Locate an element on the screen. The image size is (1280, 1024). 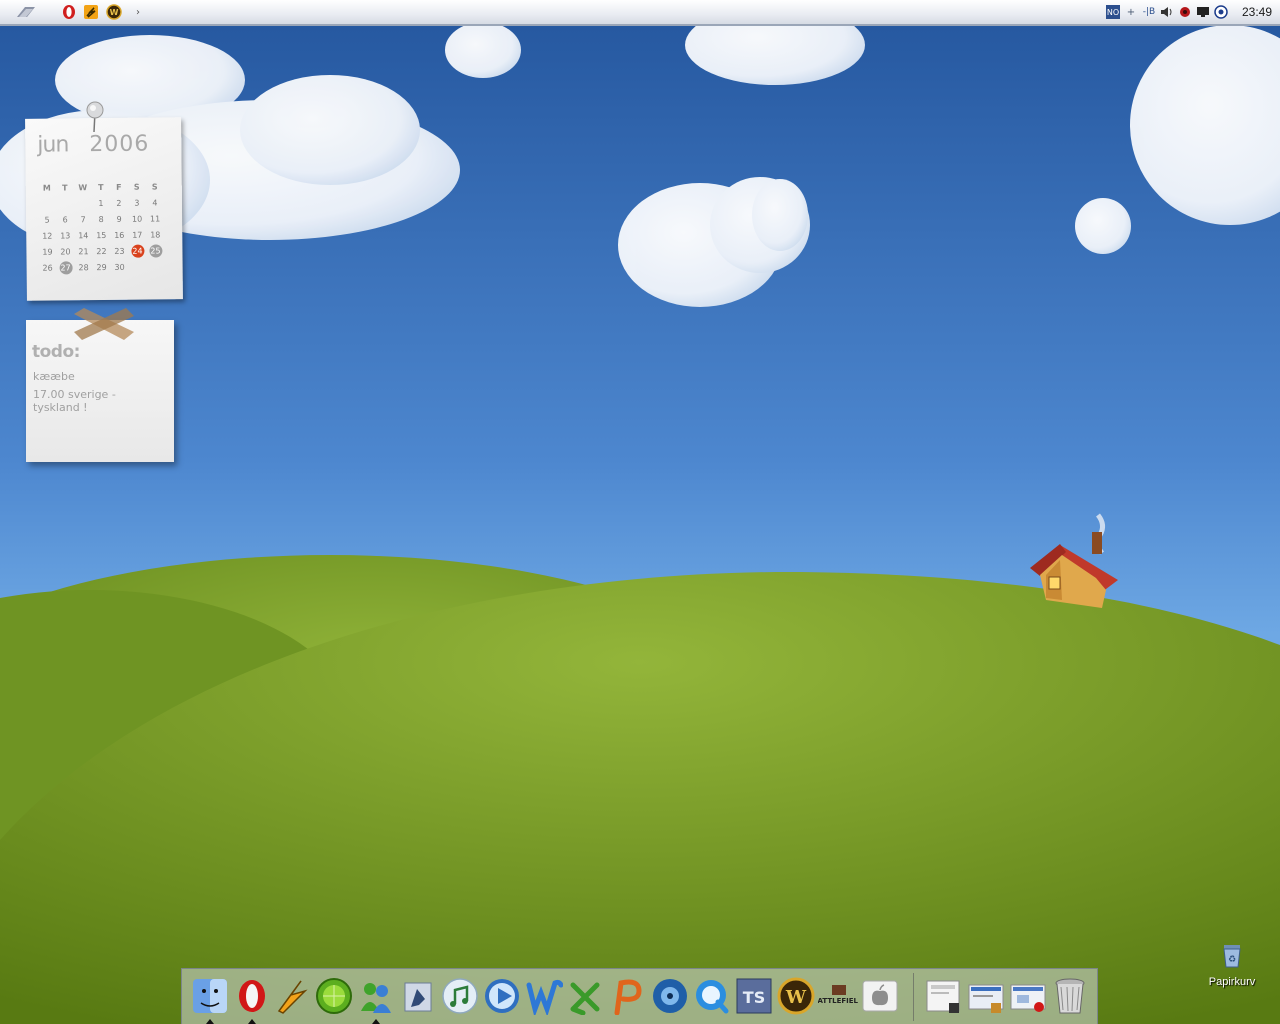
calendar-day-number: 6 is located at coordinates (65, 220).